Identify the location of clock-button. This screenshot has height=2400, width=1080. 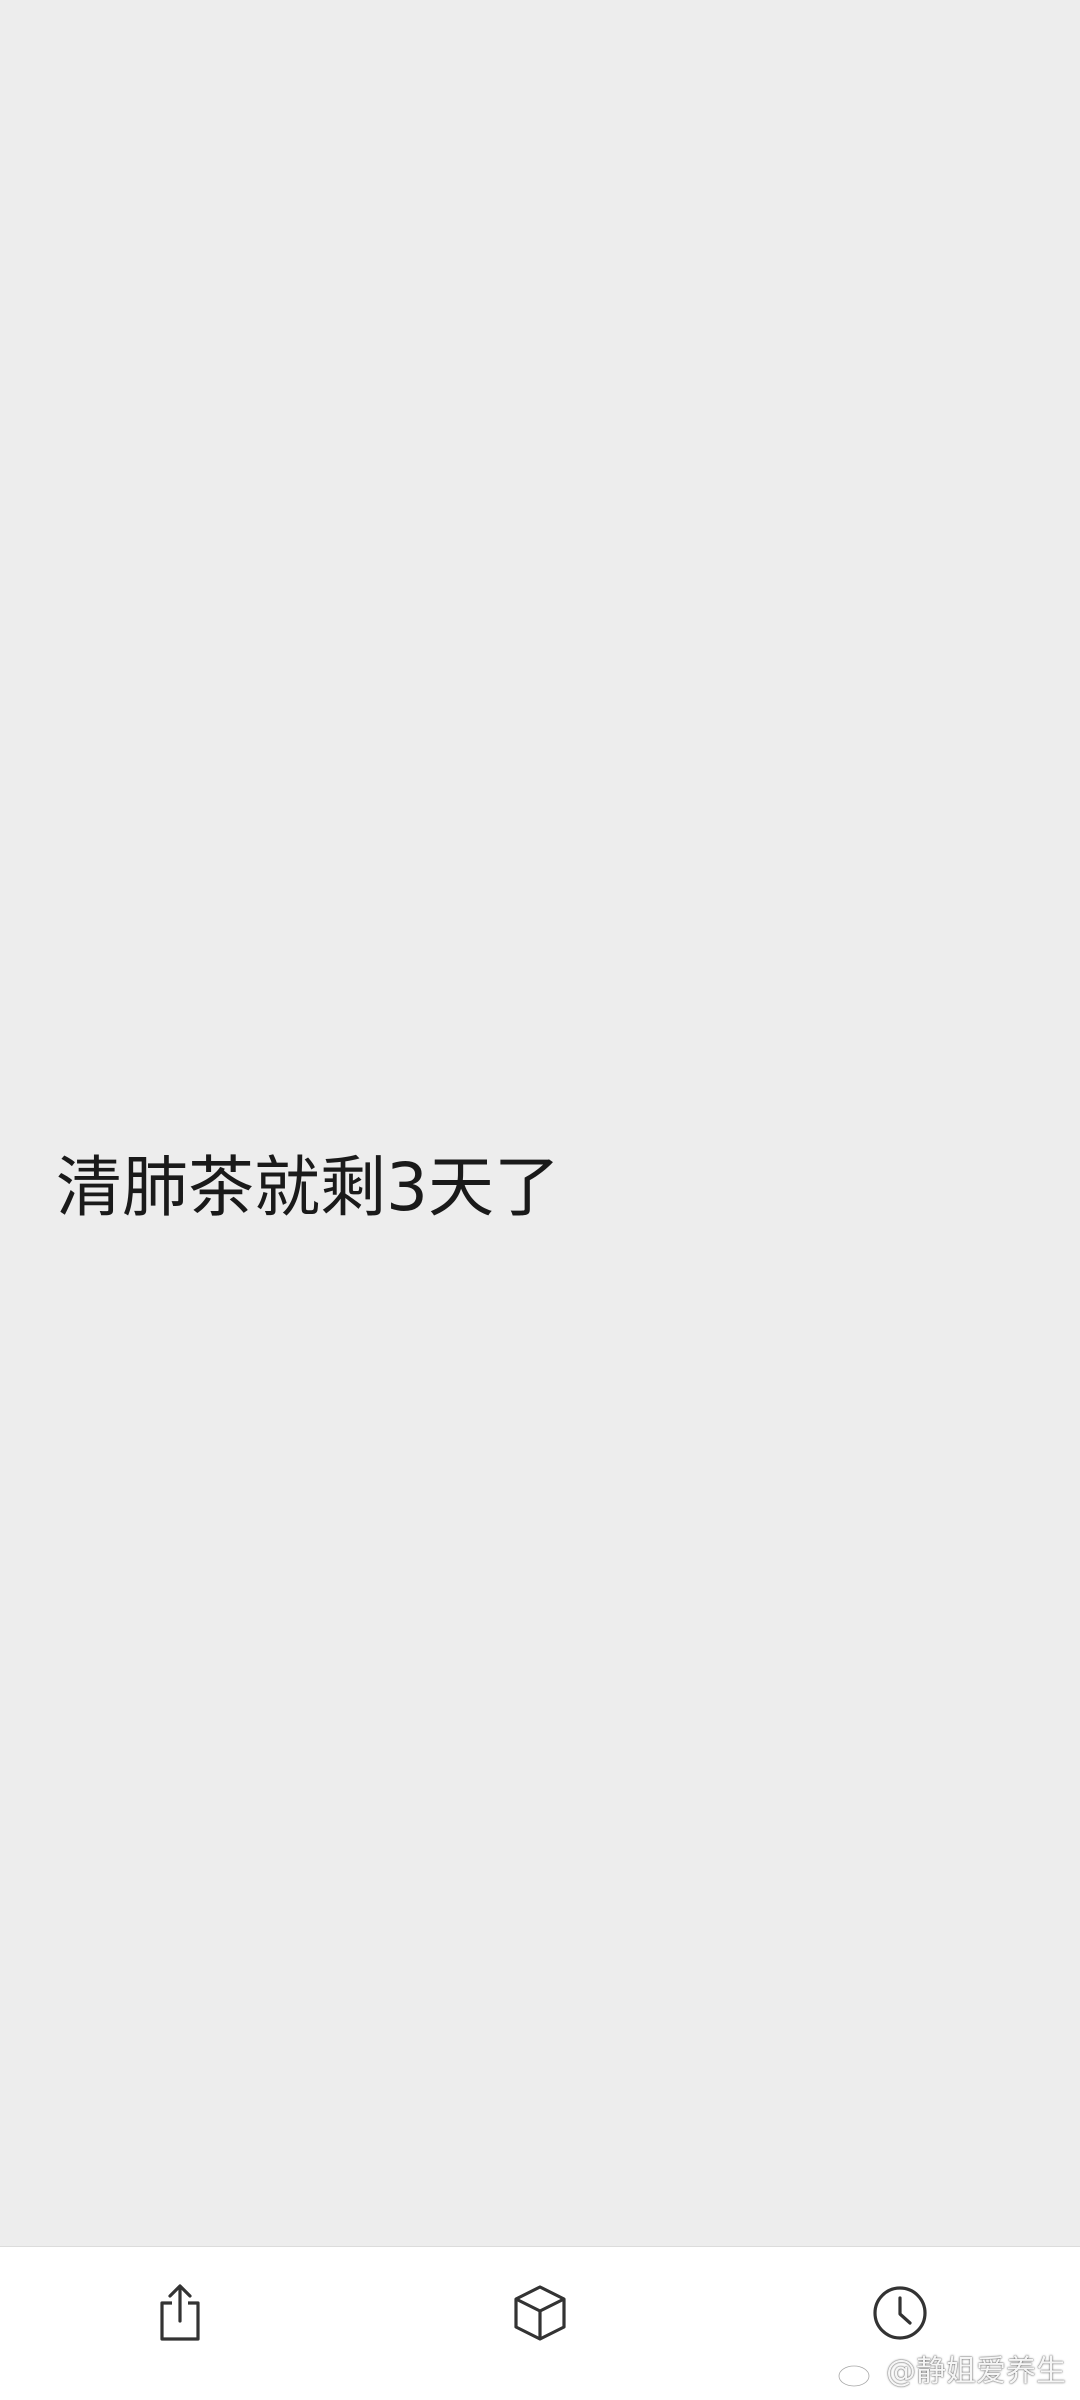
(900, 2313).